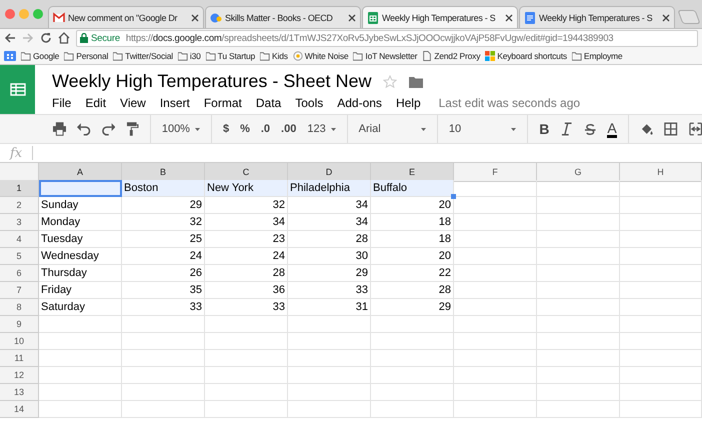 This screenshot has width=702, height=421. I want to click on row-header: 10, so click(19, 341).